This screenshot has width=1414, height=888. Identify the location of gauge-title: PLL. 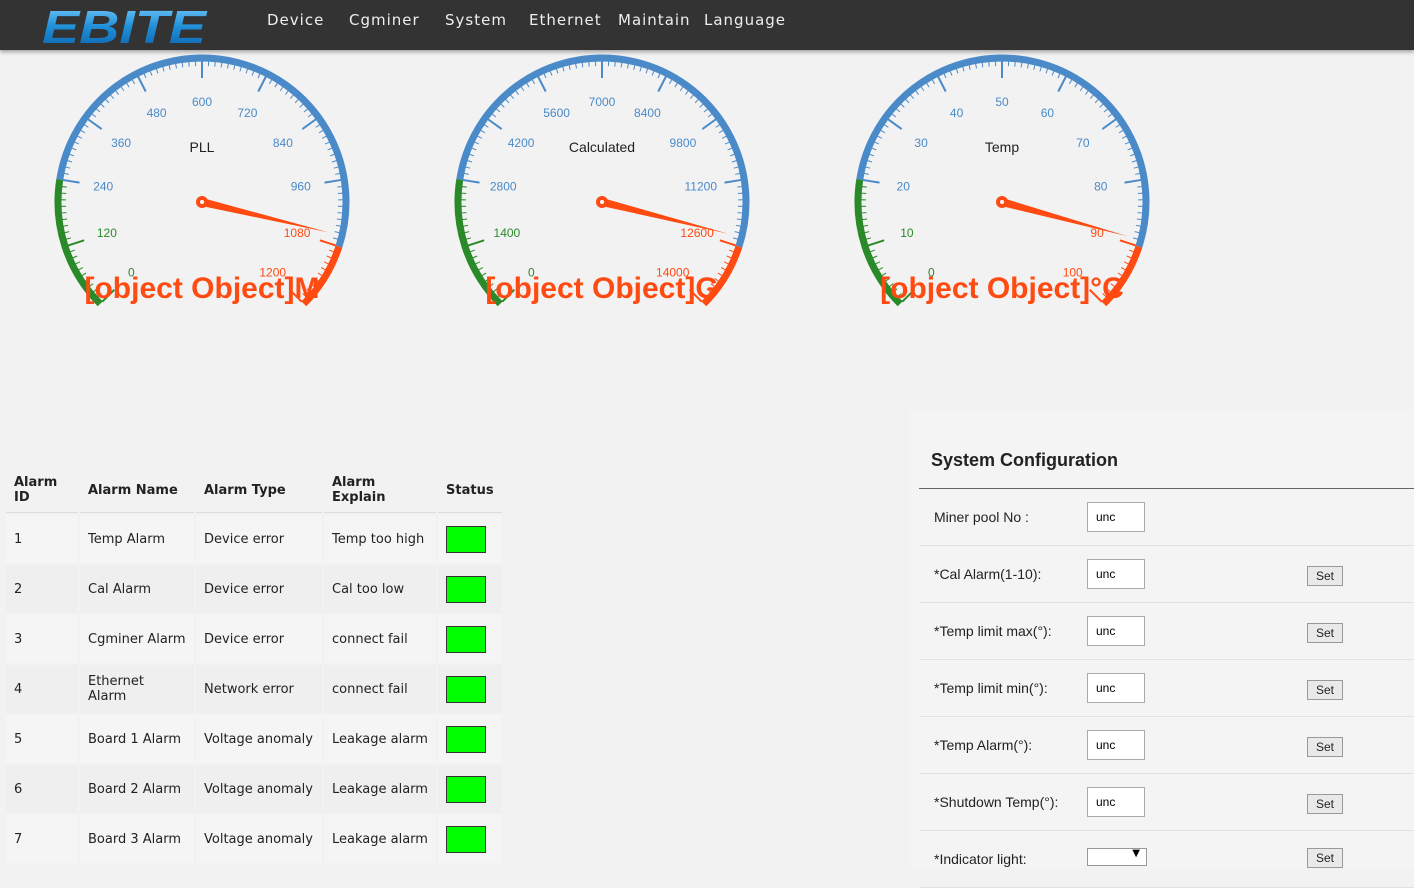
(202, 147).